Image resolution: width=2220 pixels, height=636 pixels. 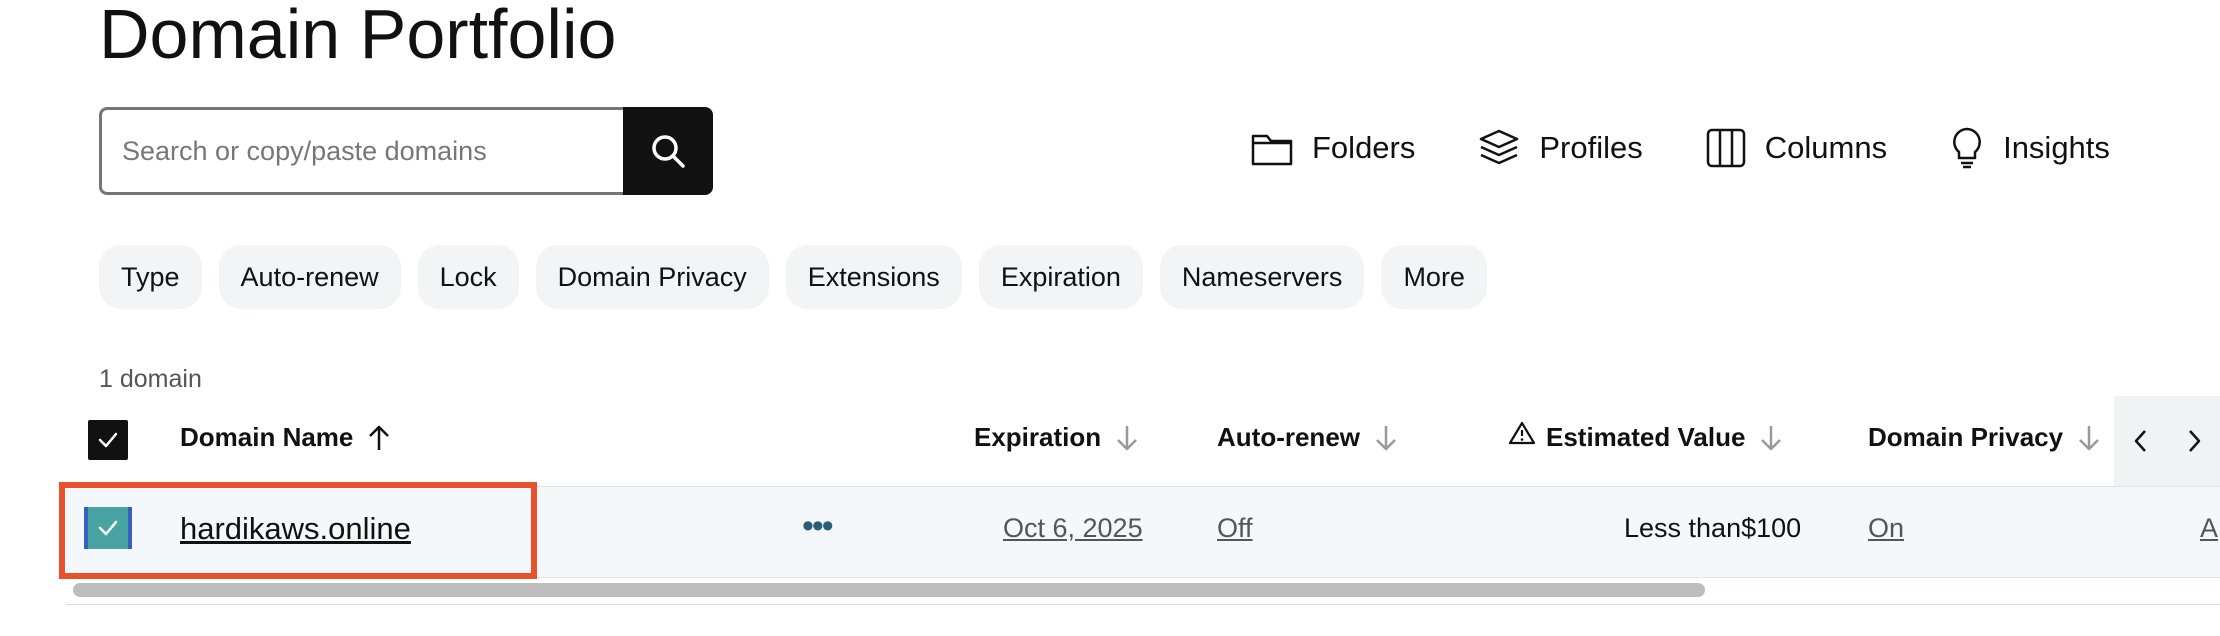 I want to click on search-button, so click(x=668, y=151).